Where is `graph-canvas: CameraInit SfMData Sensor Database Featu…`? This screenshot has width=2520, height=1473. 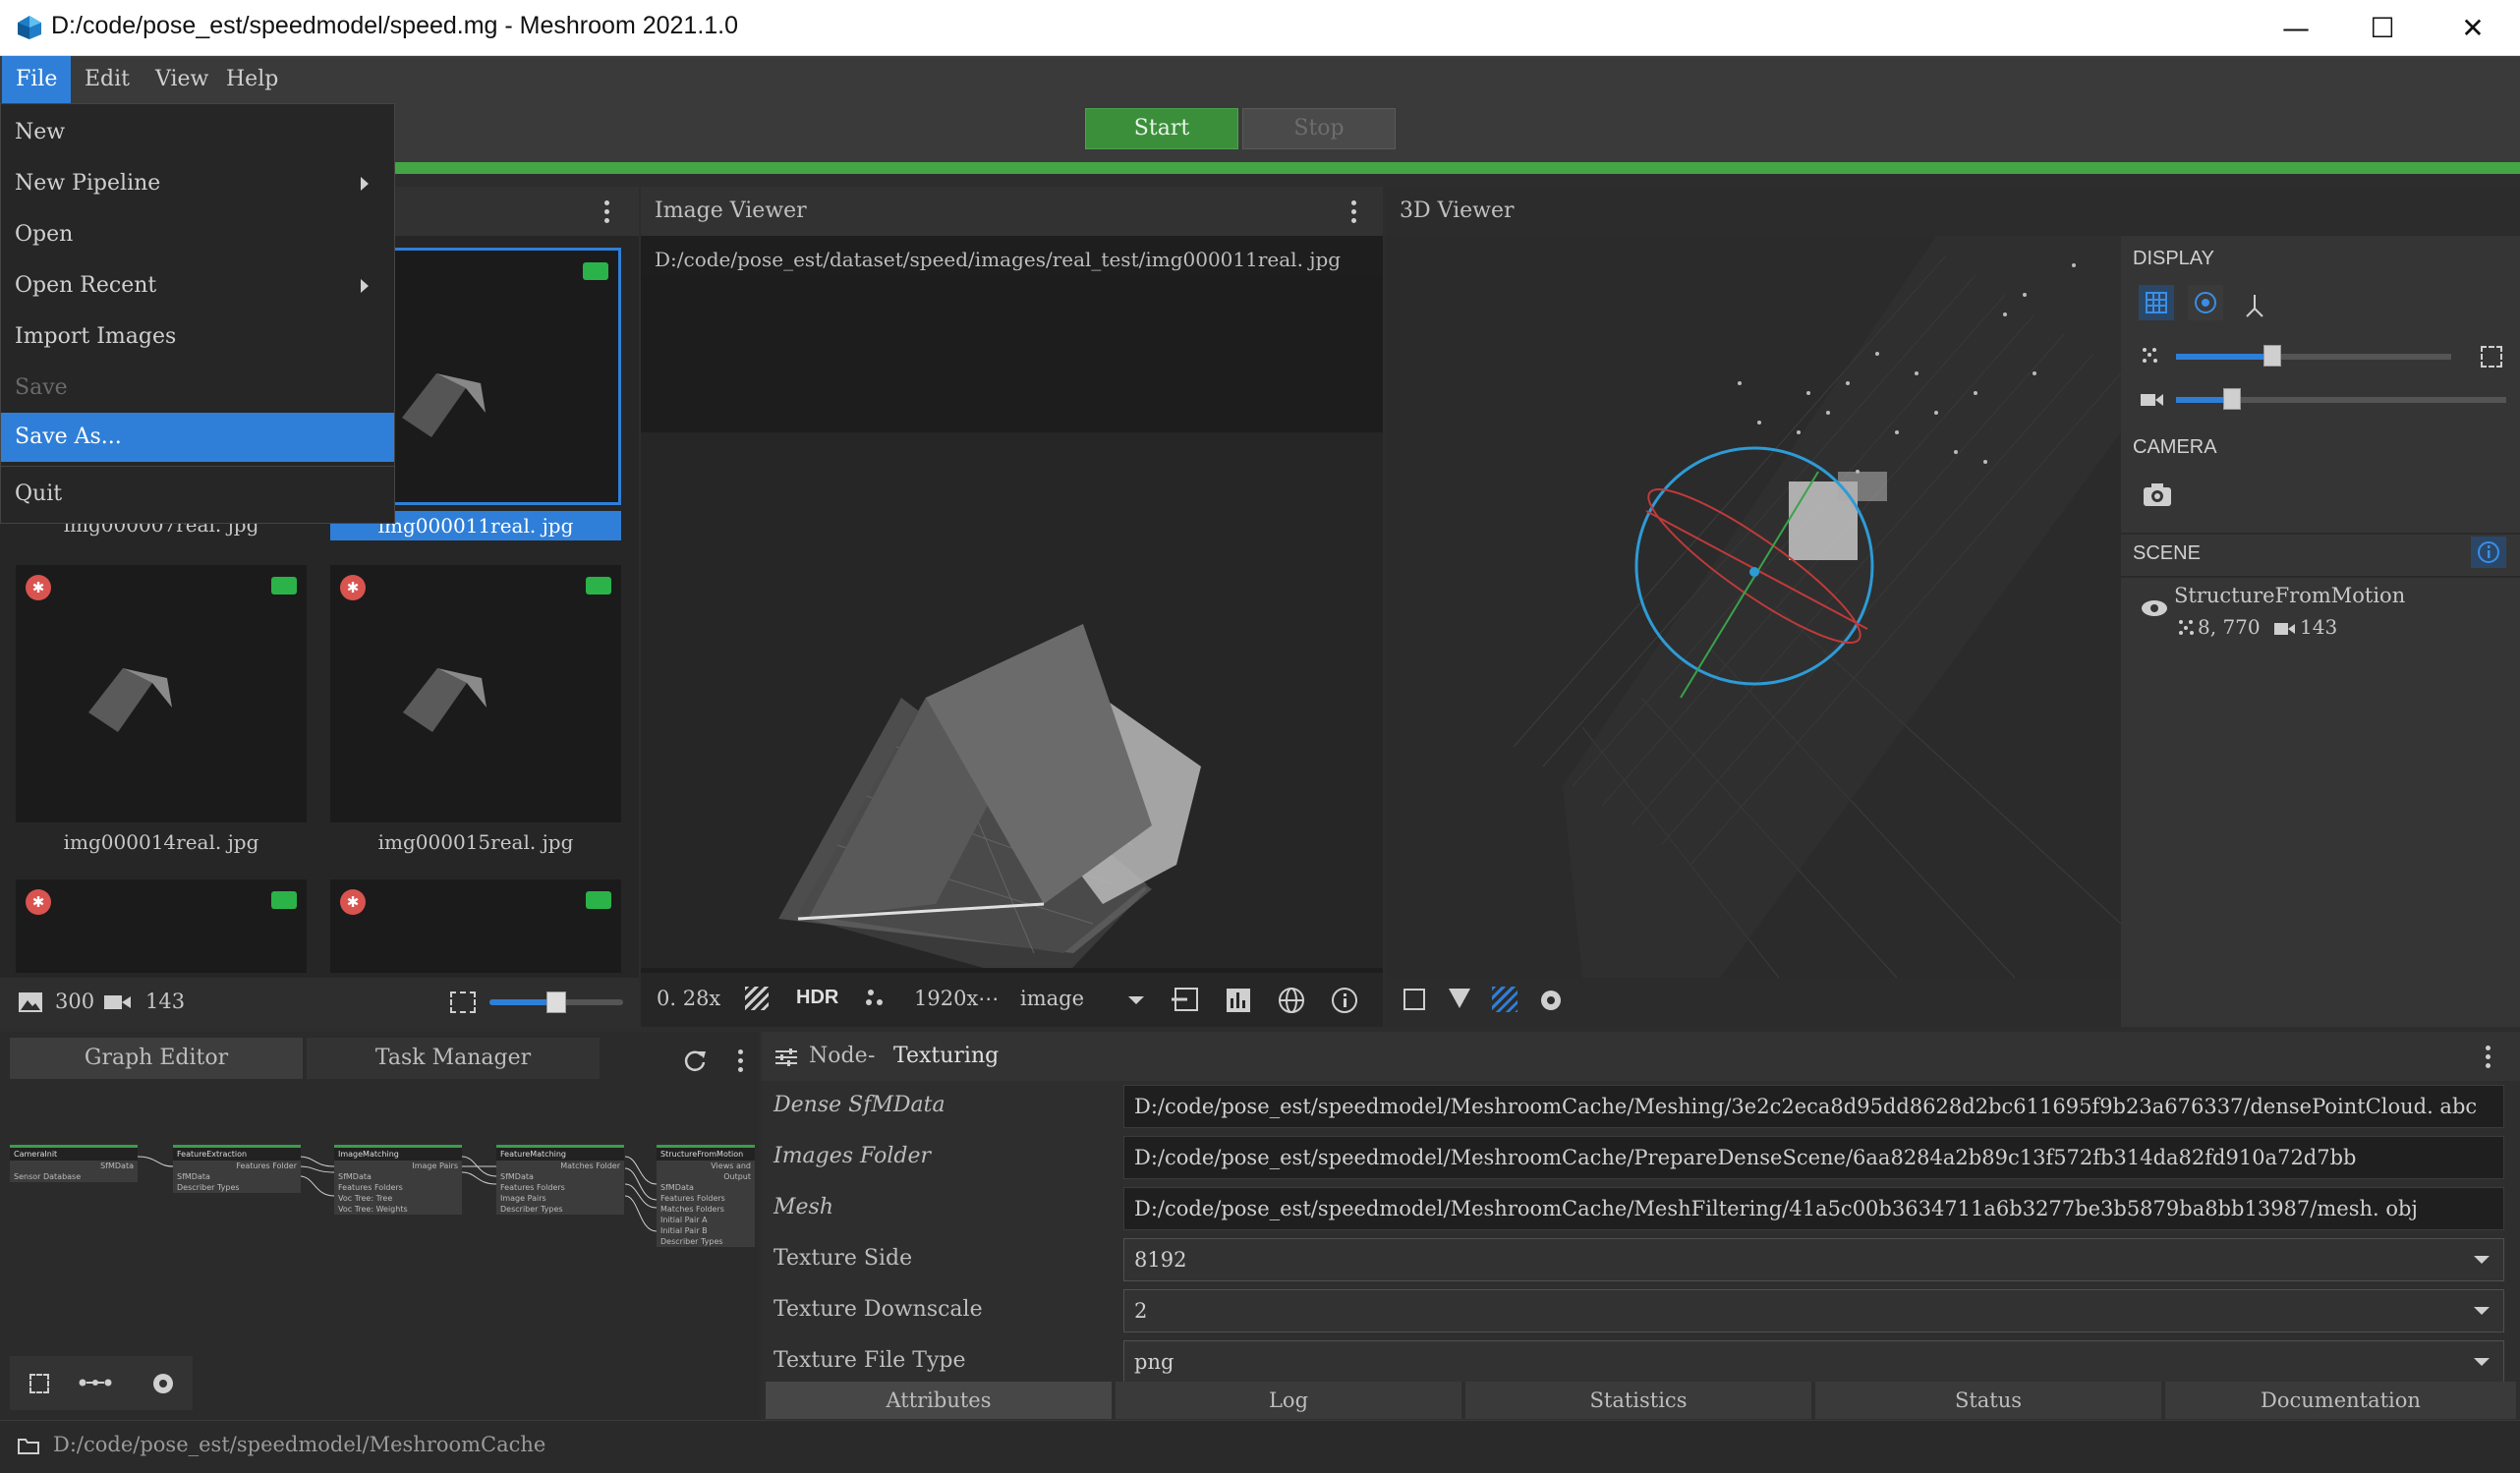
graph-canvas: CameraInit SfMData Sensor Database Featu… is located at coordinates (379, 1223).